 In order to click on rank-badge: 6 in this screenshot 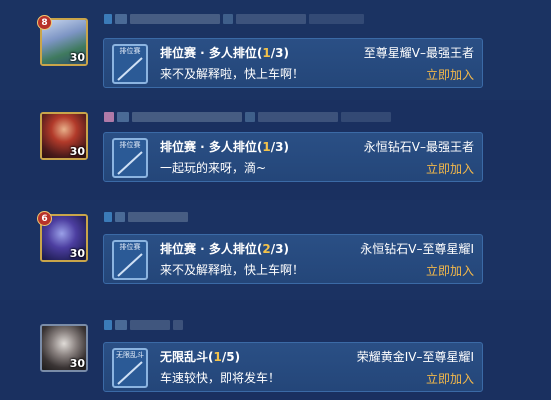, I will do `click(44, 218)`.